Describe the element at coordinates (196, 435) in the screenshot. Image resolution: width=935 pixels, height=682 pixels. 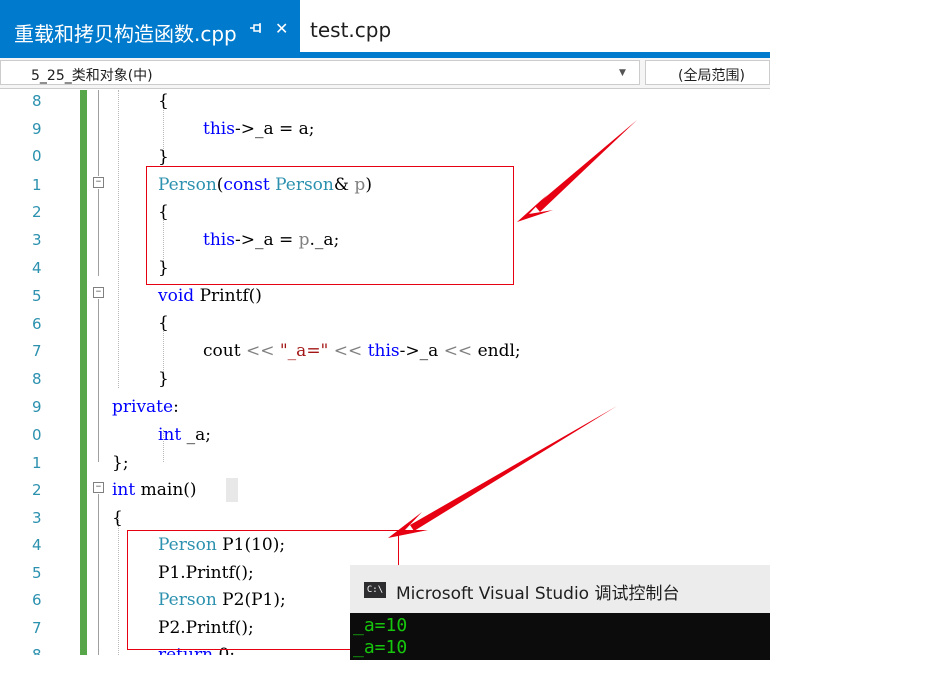
I see `code-token: _a;` at that location.